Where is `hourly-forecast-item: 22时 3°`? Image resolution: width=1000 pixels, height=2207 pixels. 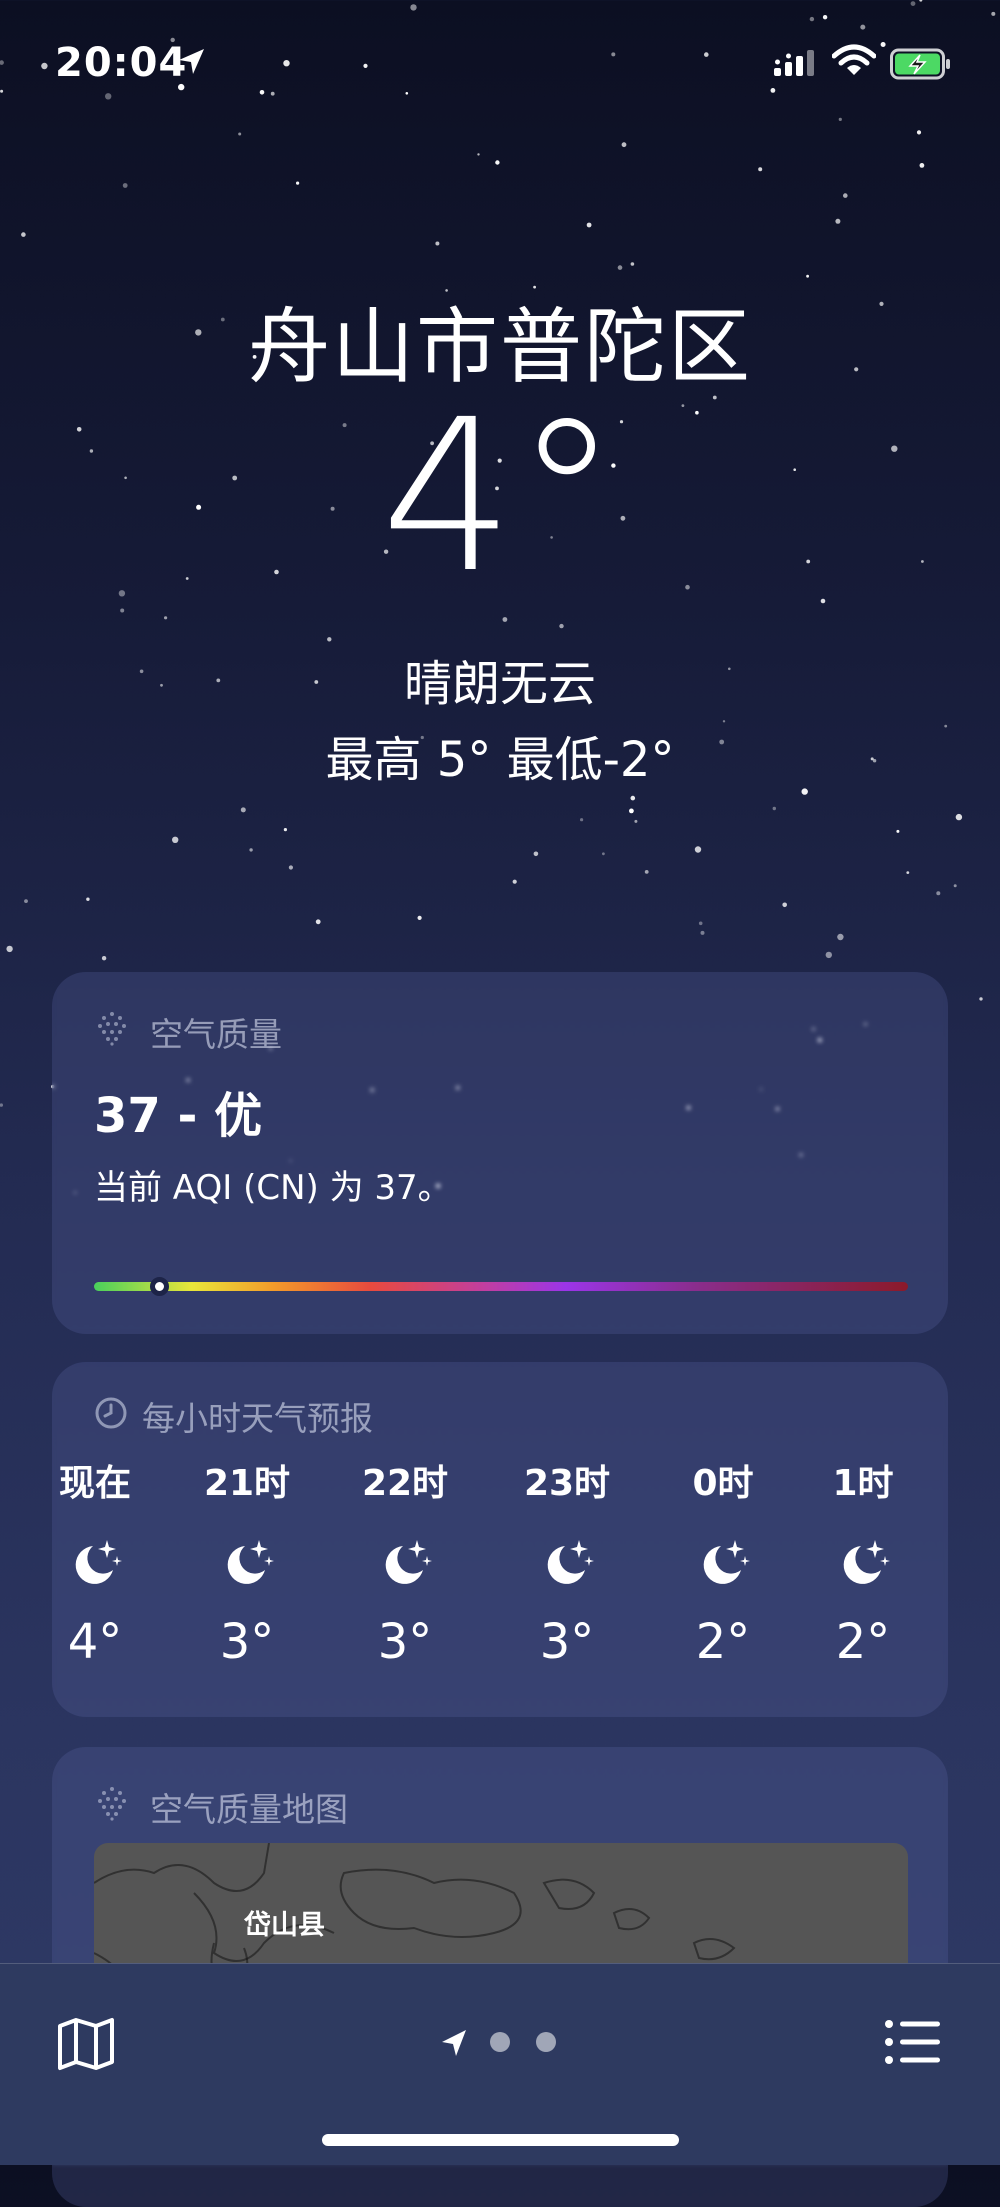
hourly-forecast-item: 22时 3° is located at coordinates (405, 1562).